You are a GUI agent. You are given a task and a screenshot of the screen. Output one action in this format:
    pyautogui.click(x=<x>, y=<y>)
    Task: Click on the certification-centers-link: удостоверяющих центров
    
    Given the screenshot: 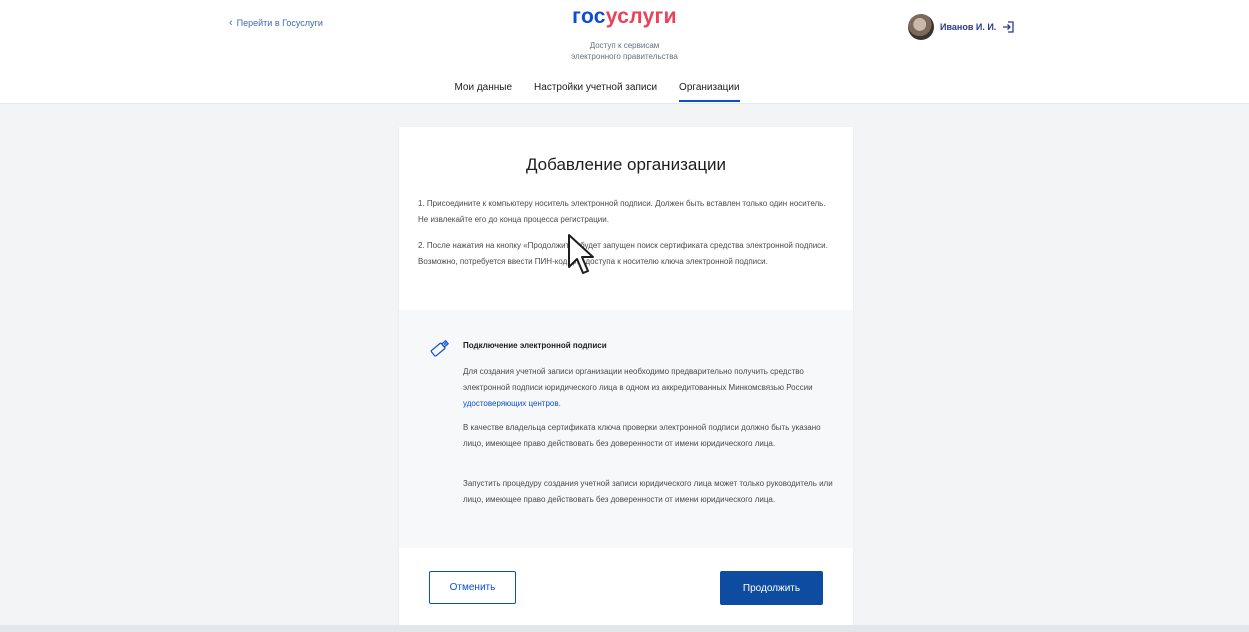 What is the action you would take?
    pyautogui.click(x=511, y=403)
    